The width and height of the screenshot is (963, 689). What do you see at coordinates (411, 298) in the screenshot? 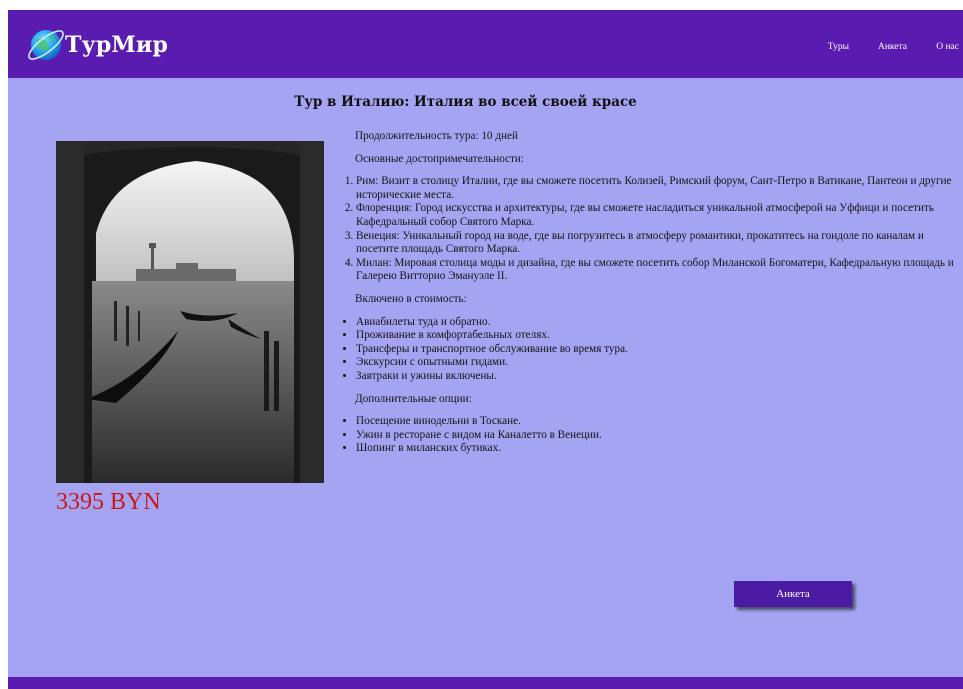
I see `included-heading: Включено в стоимость:` at bounding box center [411, 298].